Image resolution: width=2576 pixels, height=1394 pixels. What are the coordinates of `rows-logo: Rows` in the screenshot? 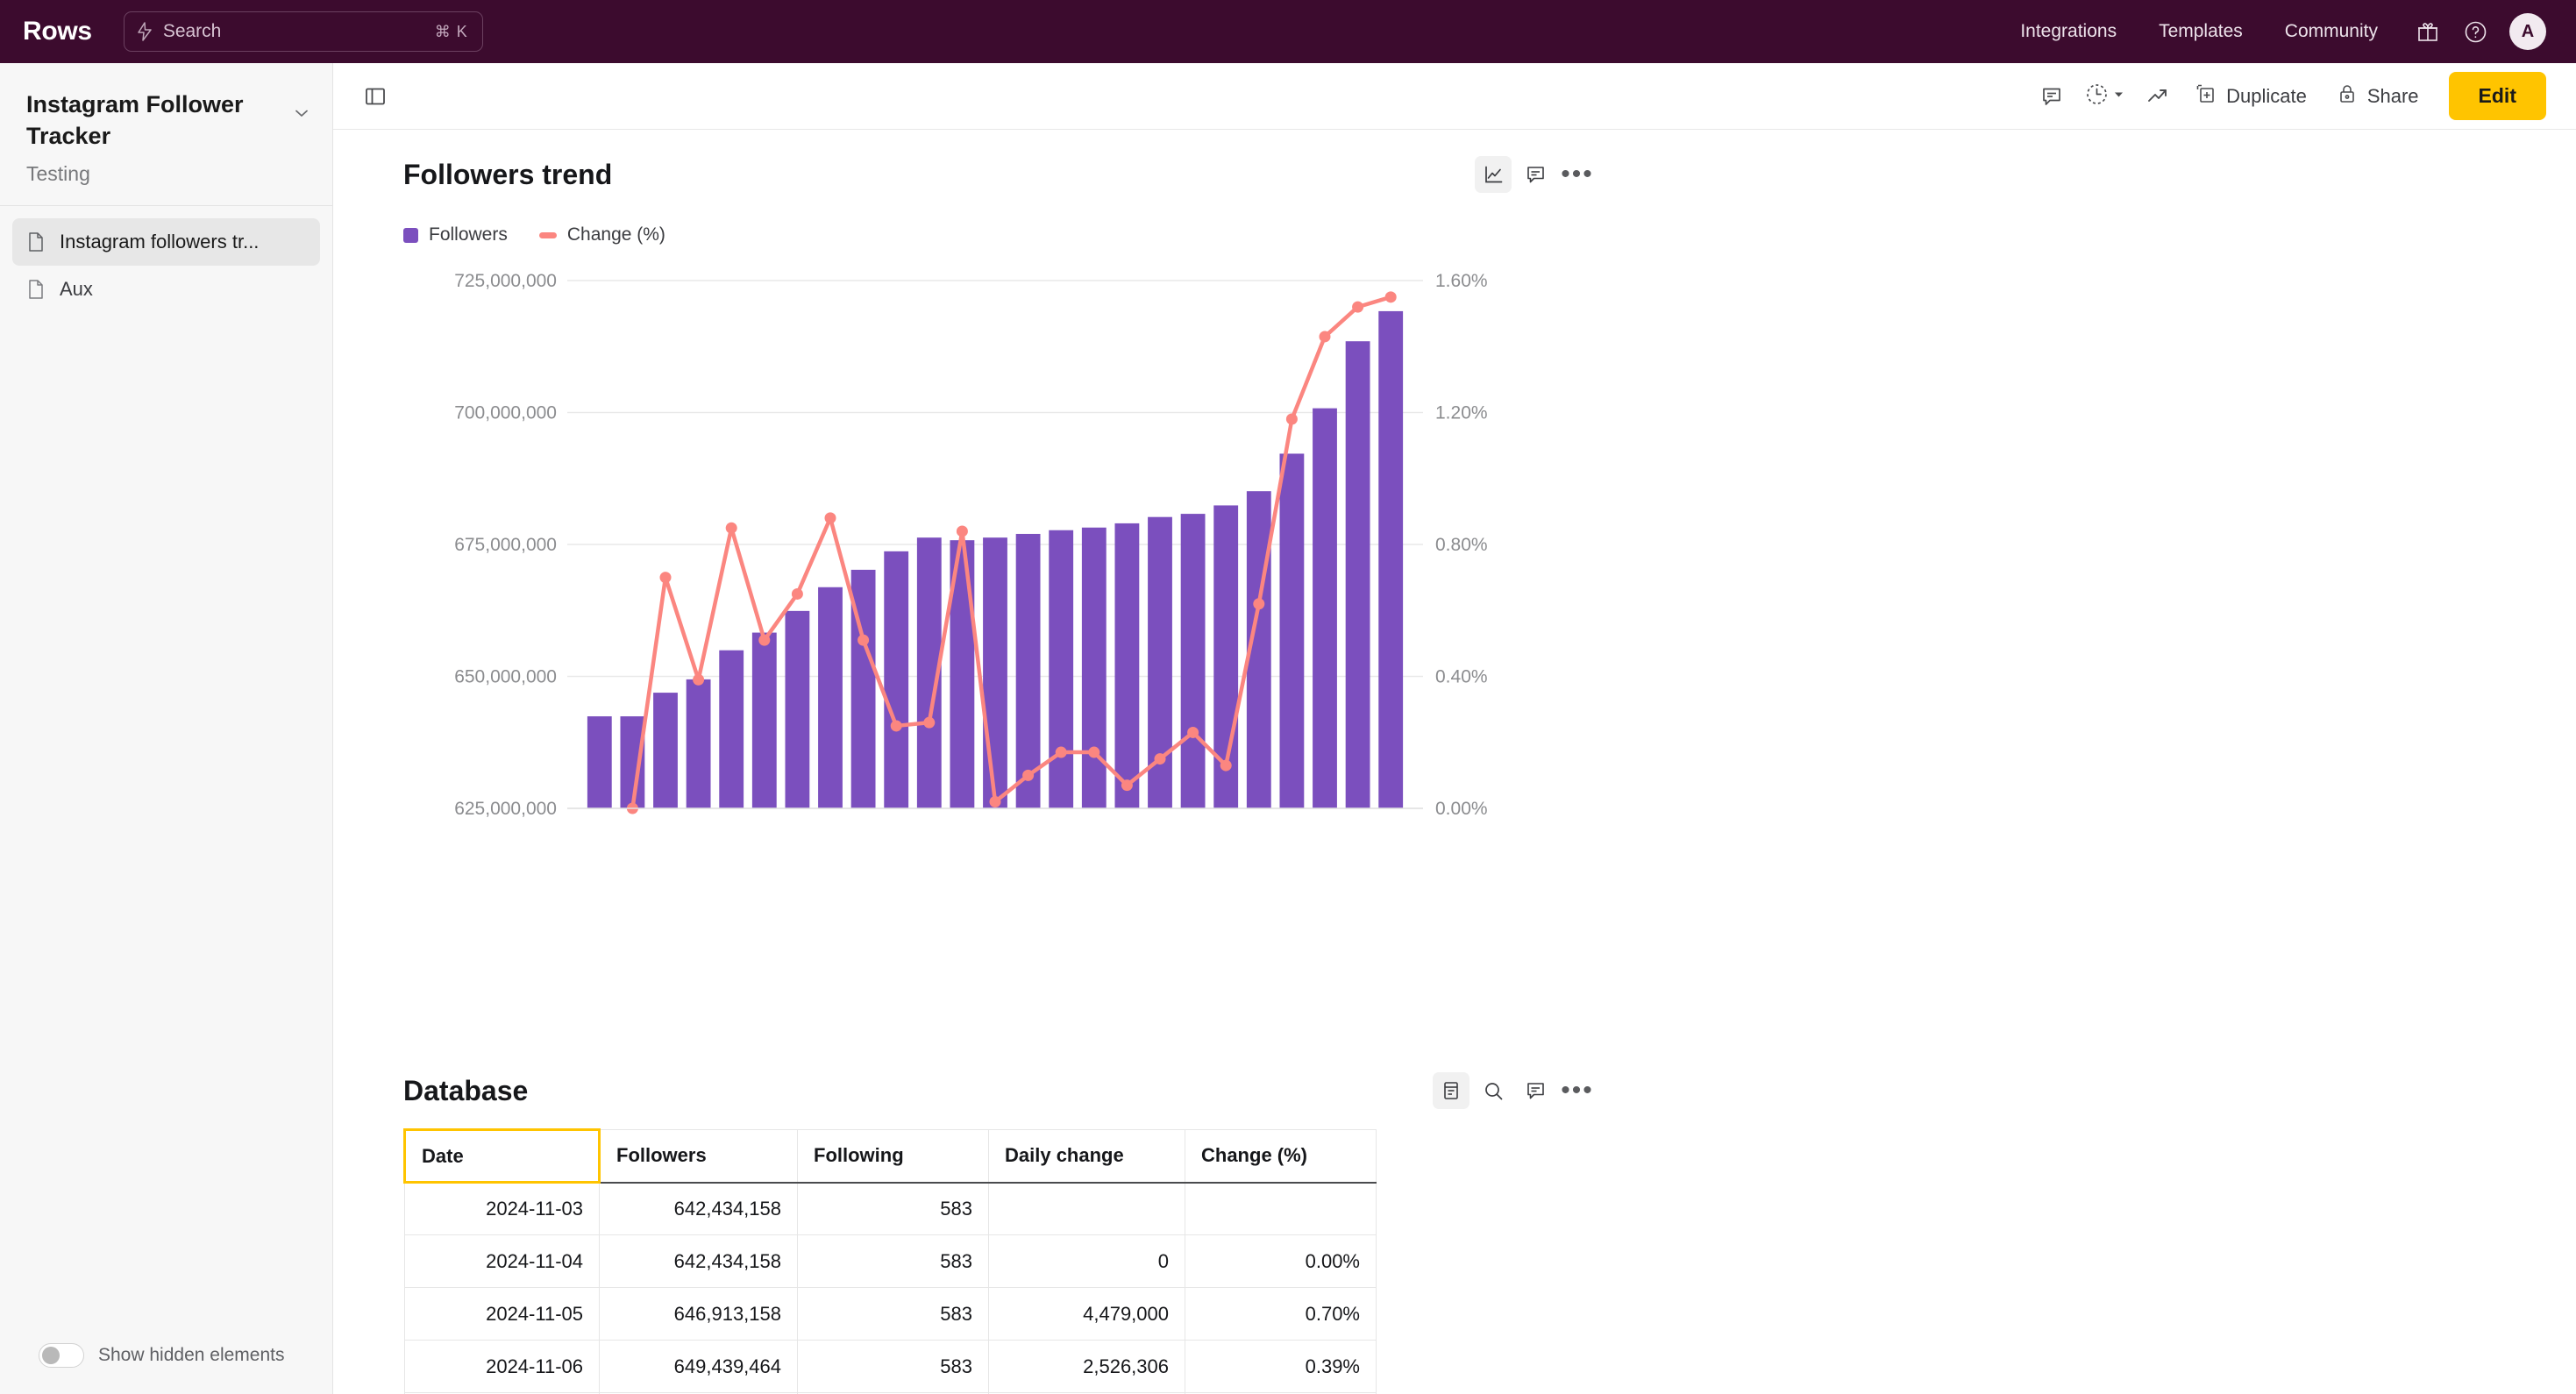 It's located at (57, 31).